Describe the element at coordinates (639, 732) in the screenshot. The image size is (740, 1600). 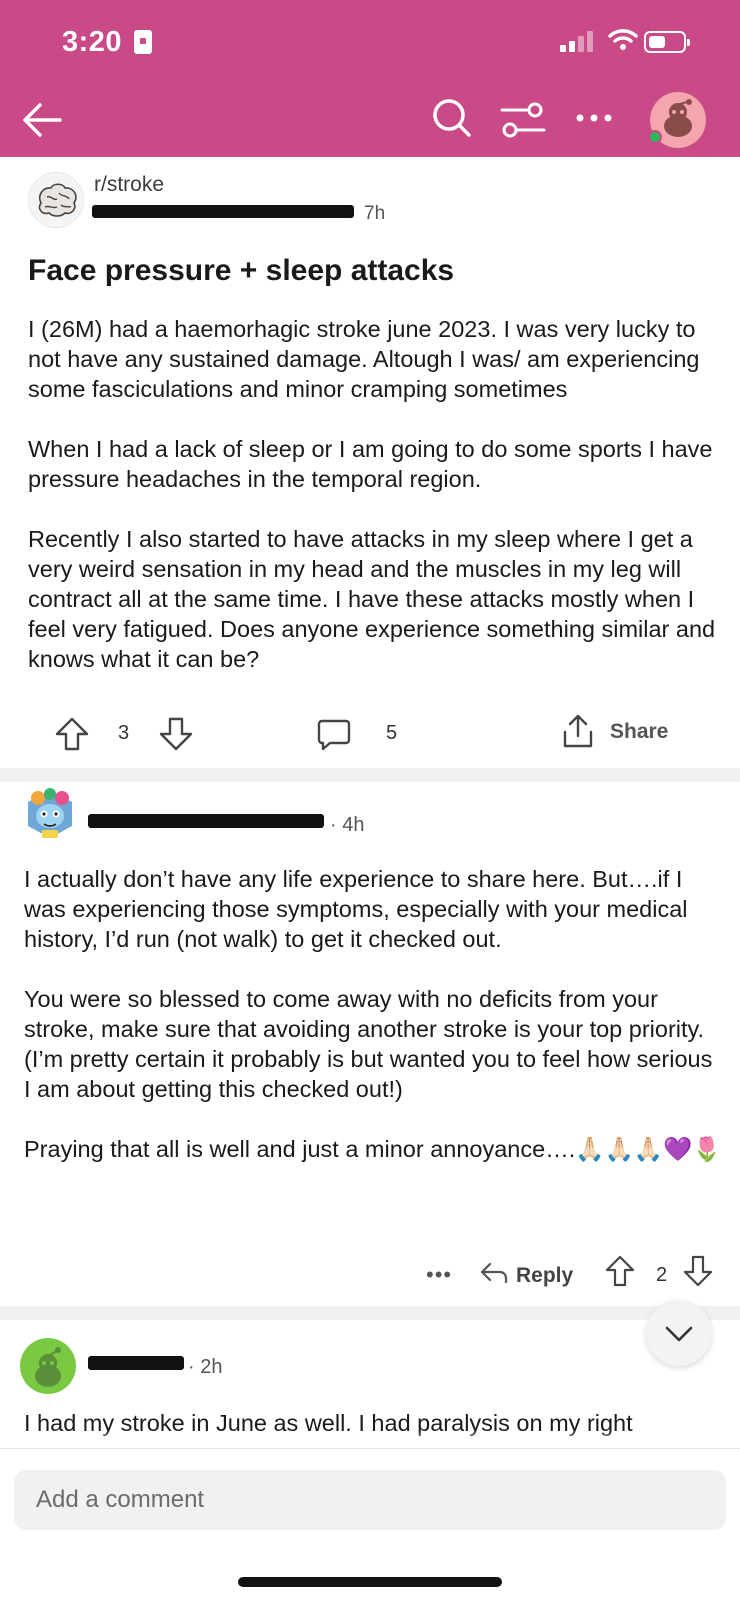
I see `share-label: Share` at that location.